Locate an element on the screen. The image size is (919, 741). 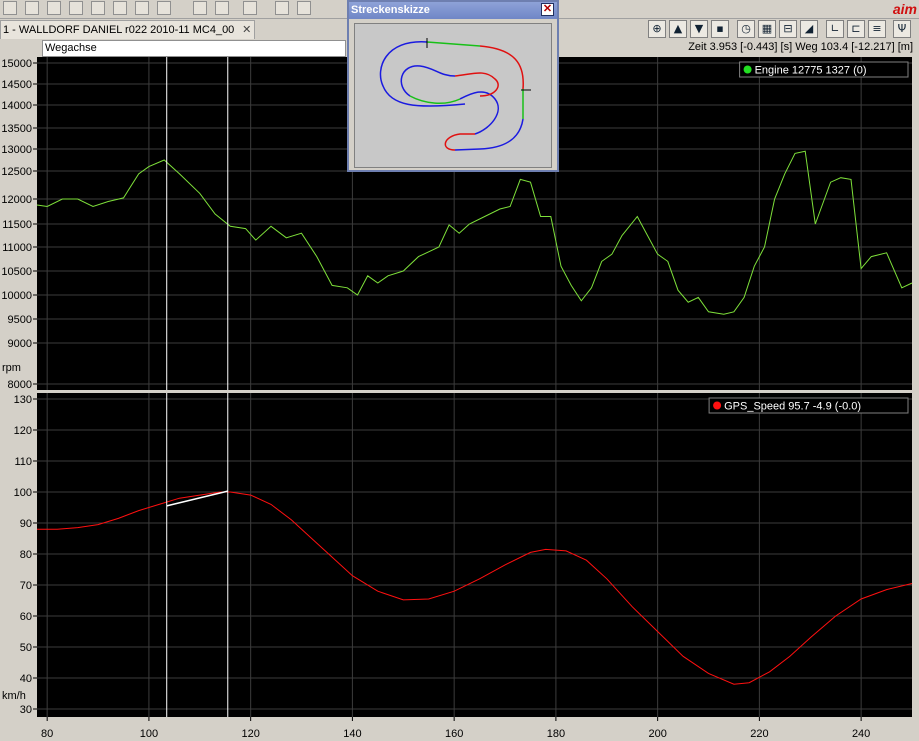
zoom-icon: ⊕ is located at coordinates (657, 29).